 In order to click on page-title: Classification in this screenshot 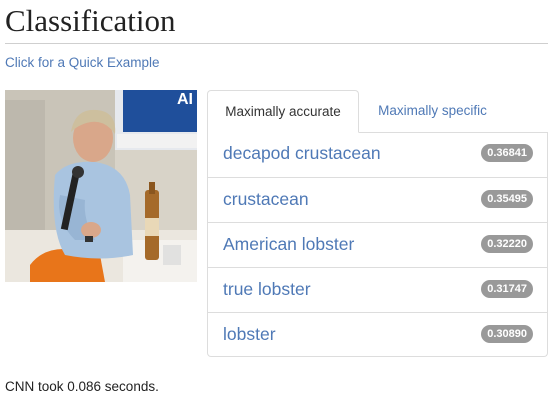, I will do `click(90, 20)`.